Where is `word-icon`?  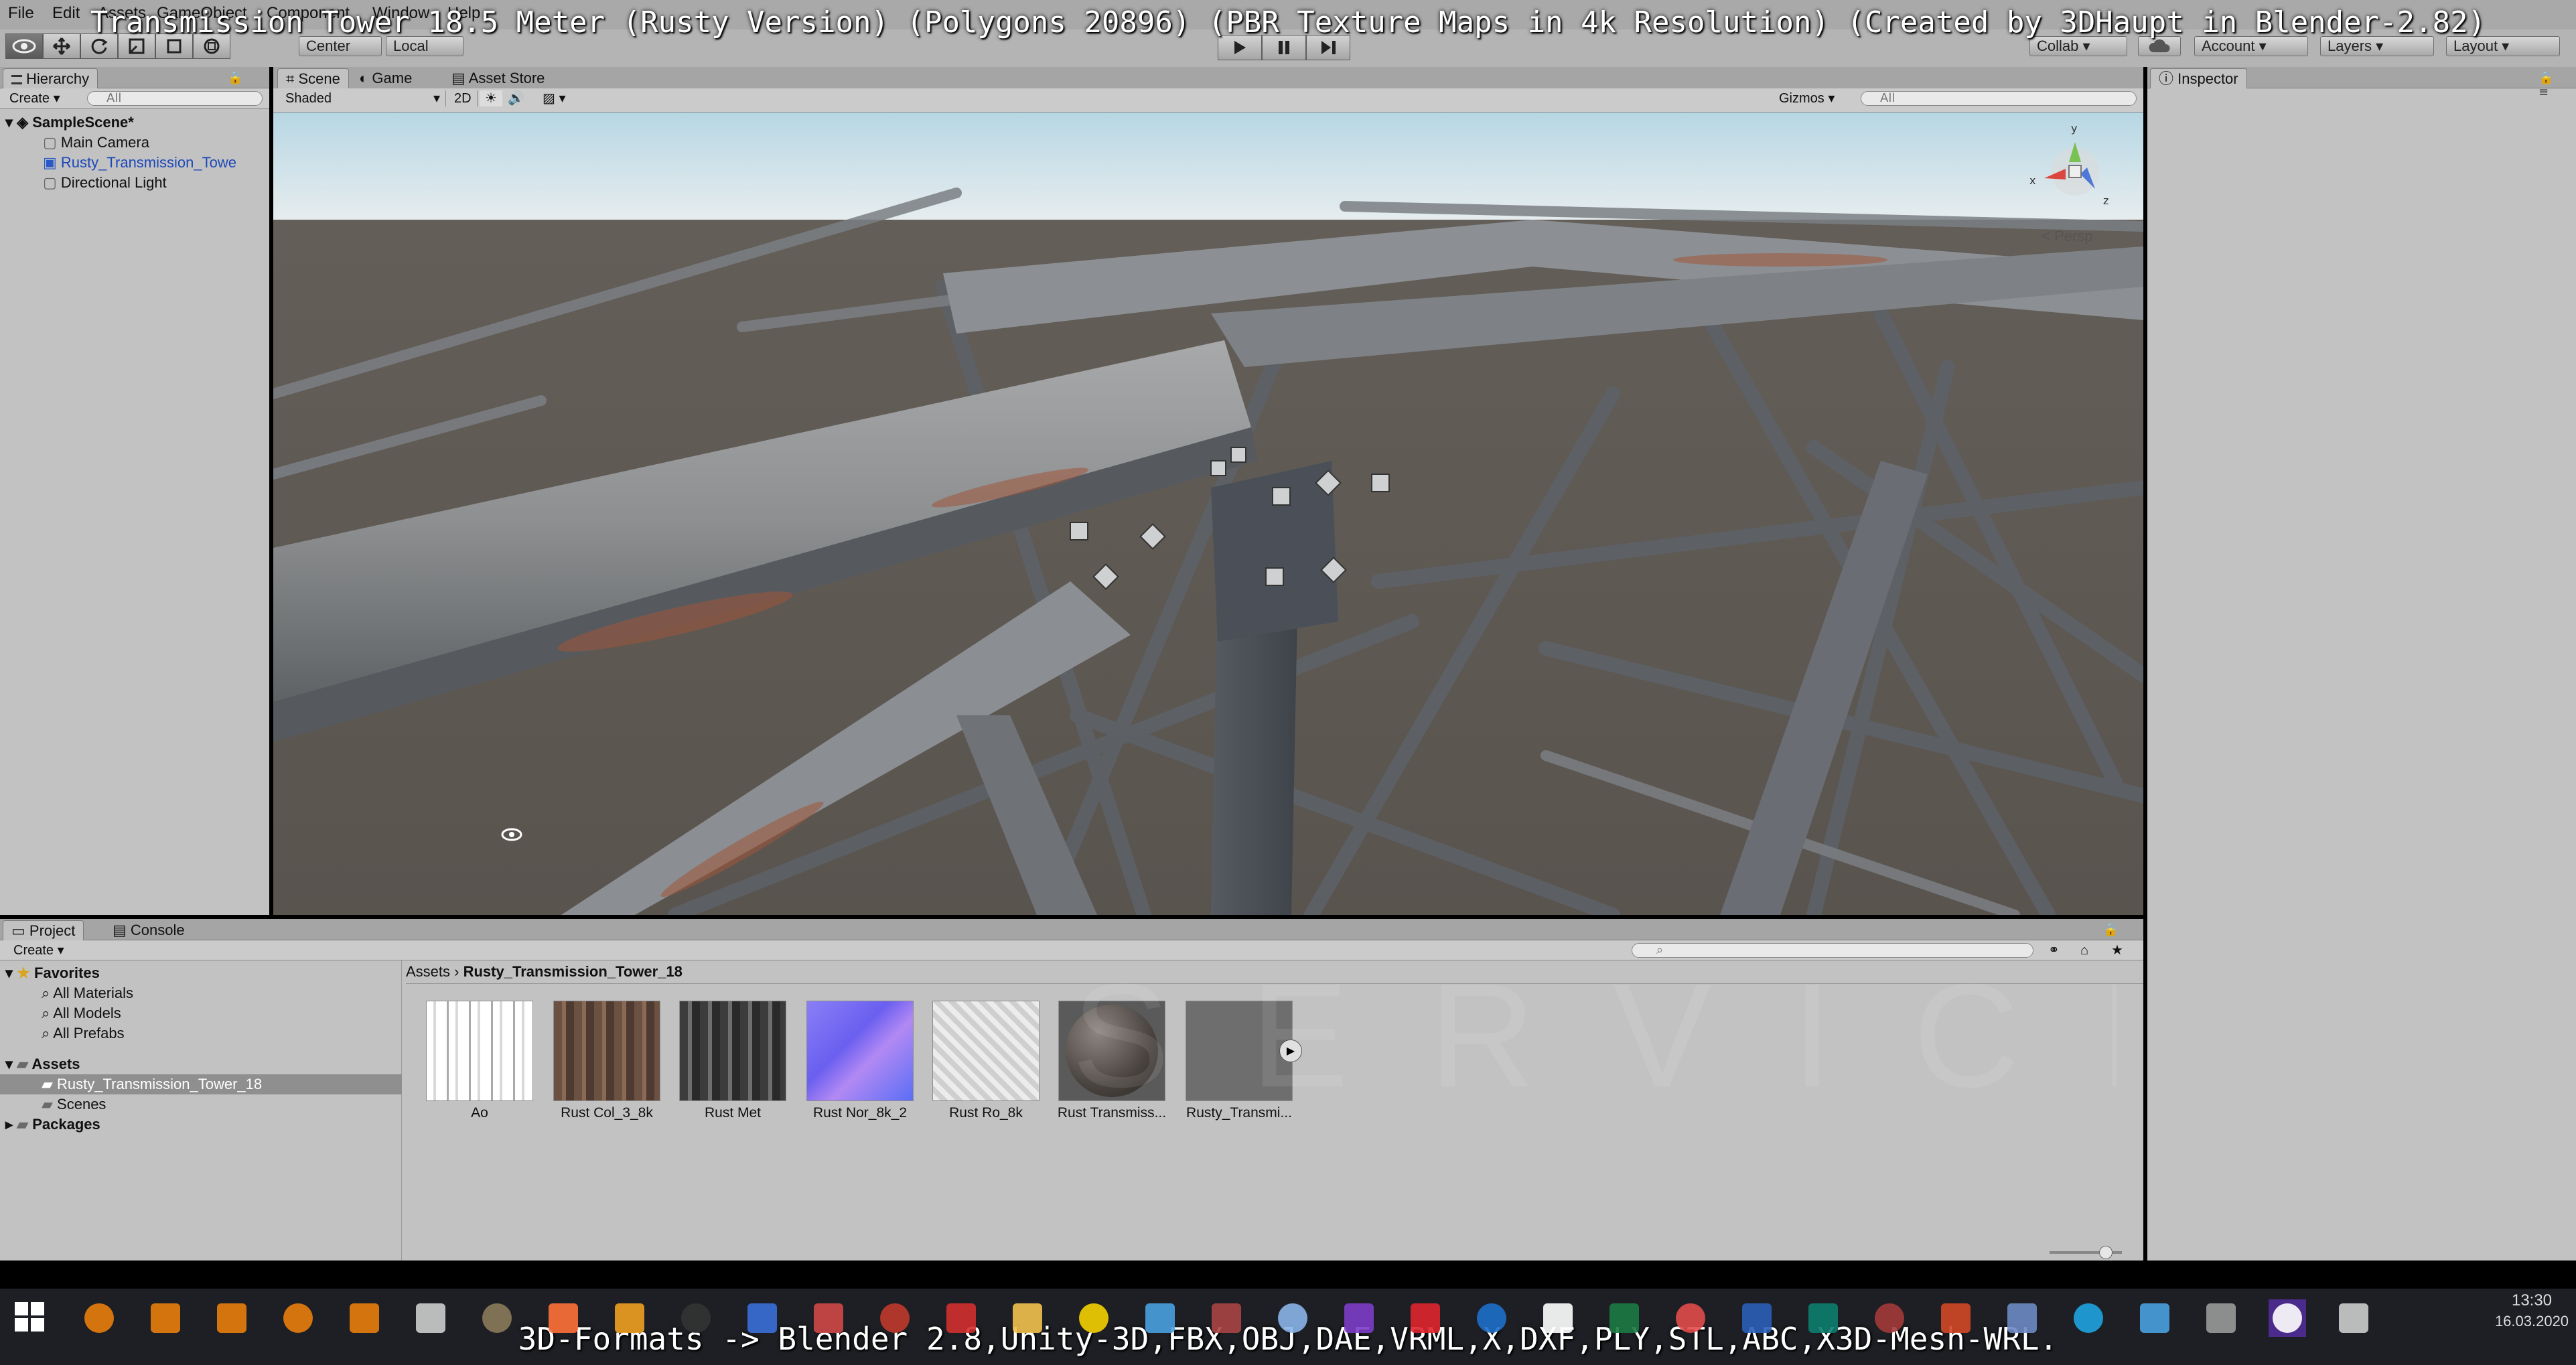
word-icon is located at coordinates (1757, 1318).